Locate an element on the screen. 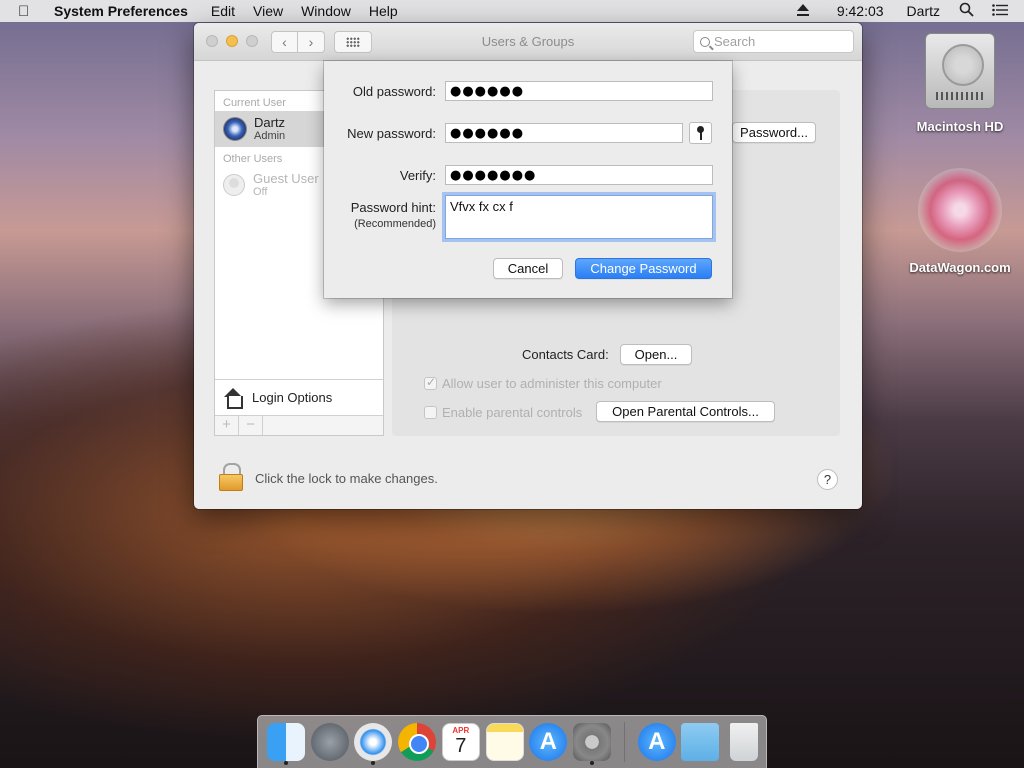 This screenshot has width=1024, height=768. dock-system-preferences is located at coordinates (592, 742).